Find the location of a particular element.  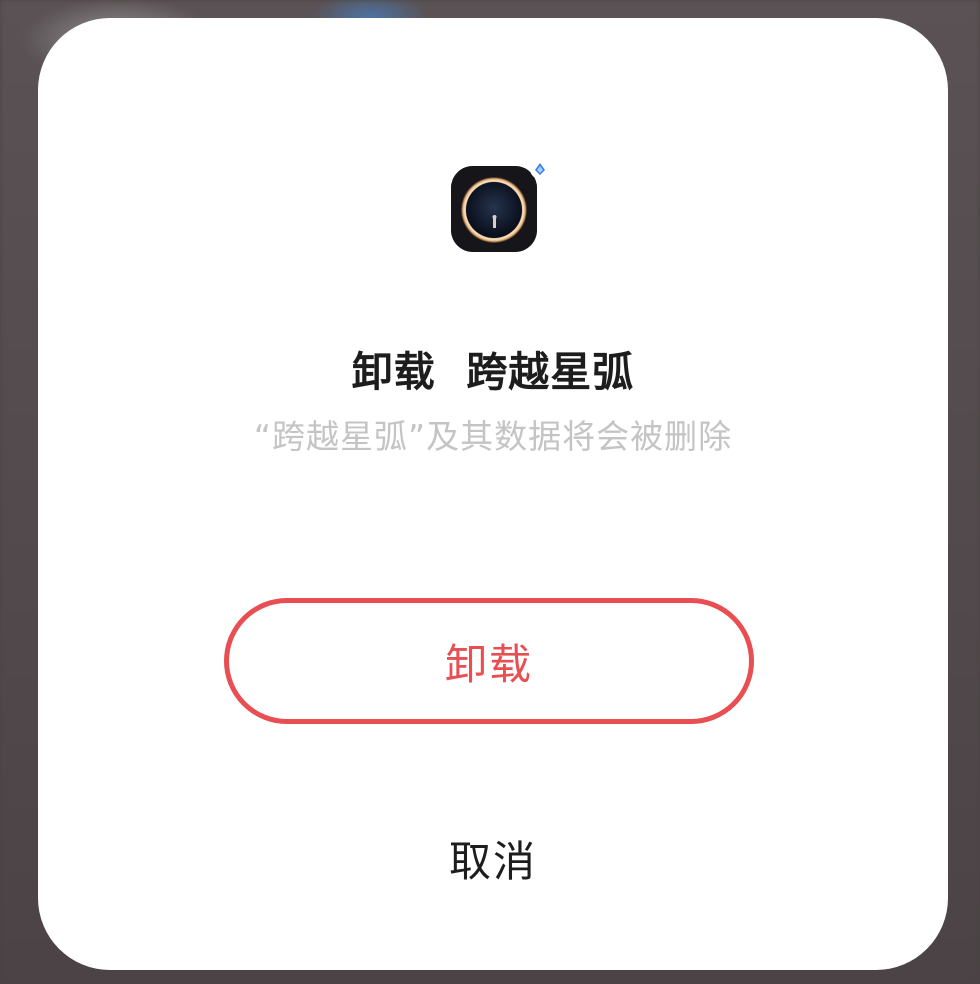

app-badge-icon is located at coordinates (540, 169).